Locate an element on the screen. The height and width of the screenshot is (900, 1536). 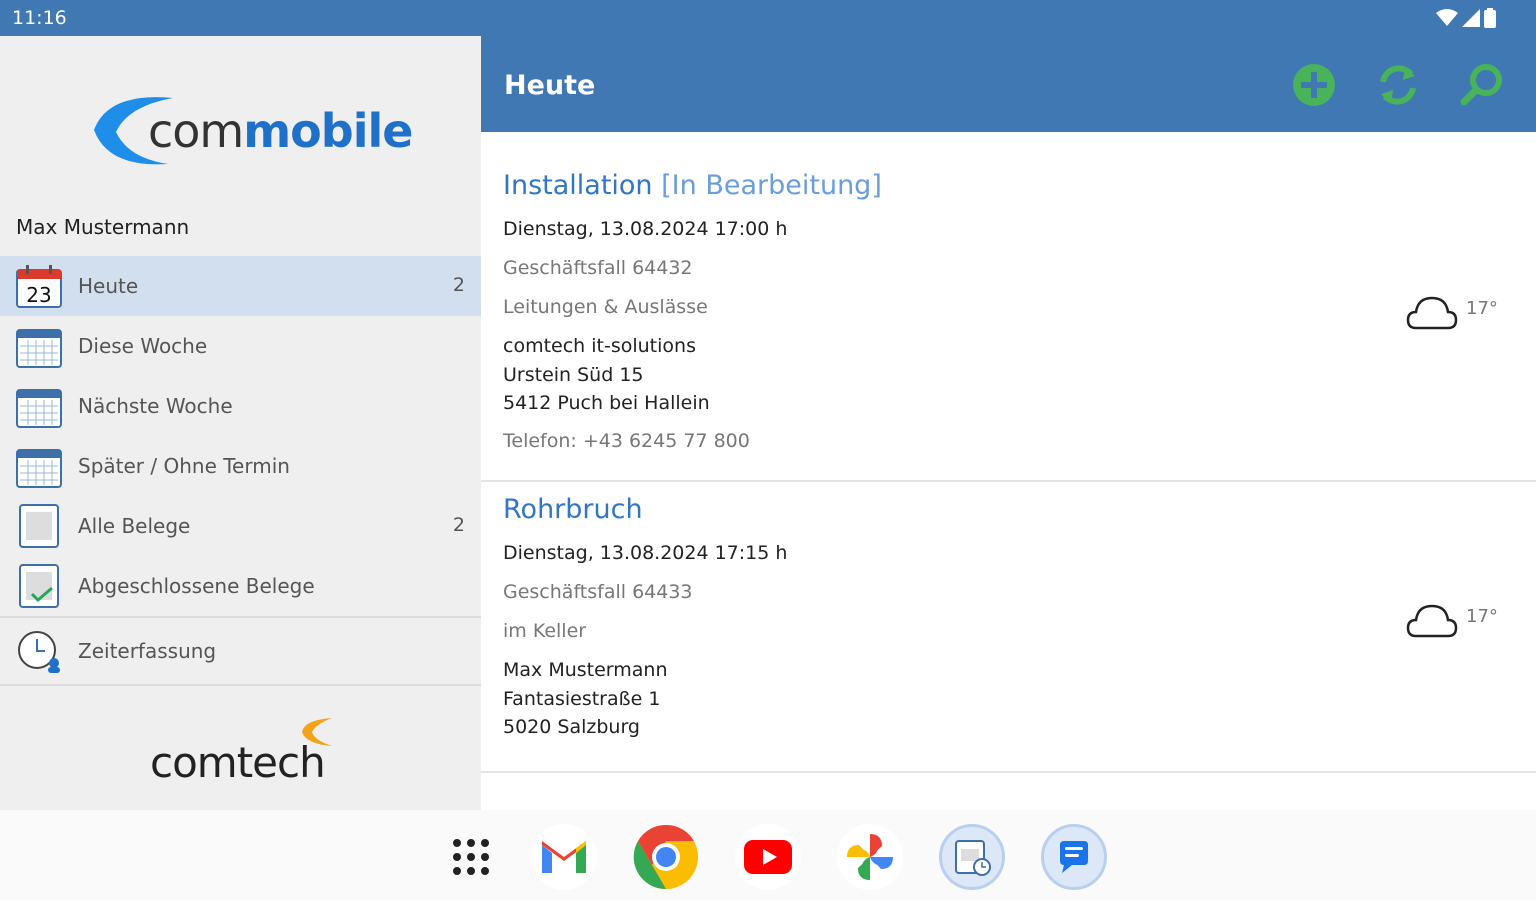
comtech-logo-text: comtech is located at coordinates (238, 762).